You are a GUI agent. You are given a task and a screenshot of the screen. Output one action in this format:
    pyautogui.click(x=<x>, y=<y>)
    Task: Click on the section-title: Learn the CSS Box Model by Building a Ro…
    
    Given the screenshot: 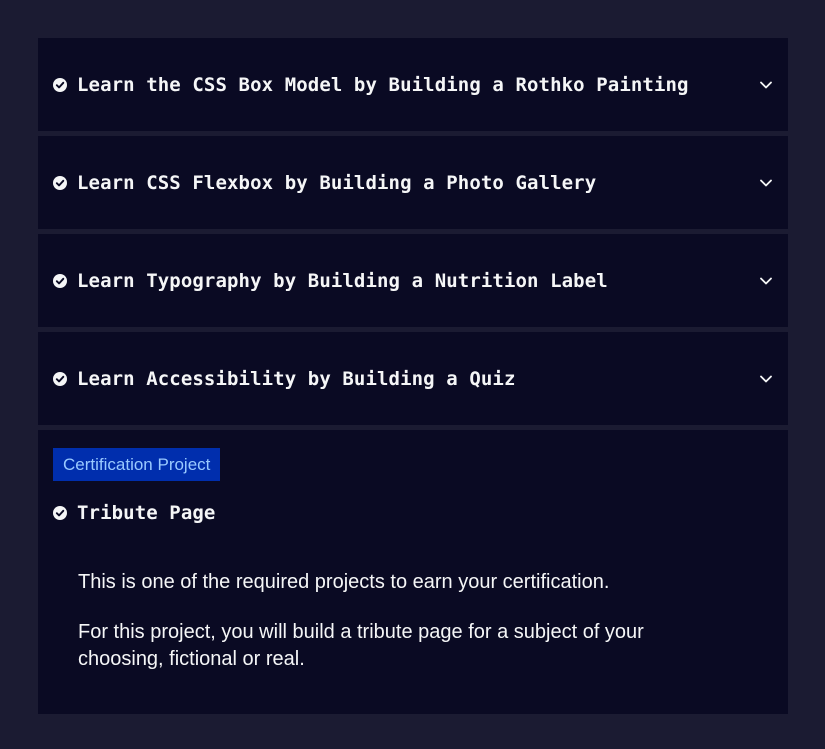 What is the action you would take?
    pyautogui.click(x=383, y=84)
    